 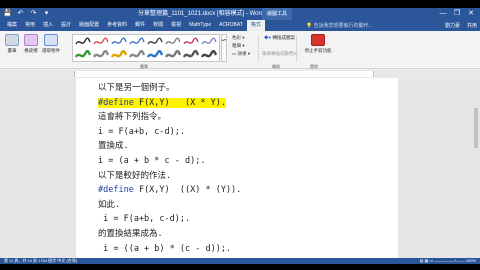 What do you see at coordinates (318, 44) in the screenshot?
I see `stop-inking-button: 停止手寫功能` at bounding box center [318, 44].